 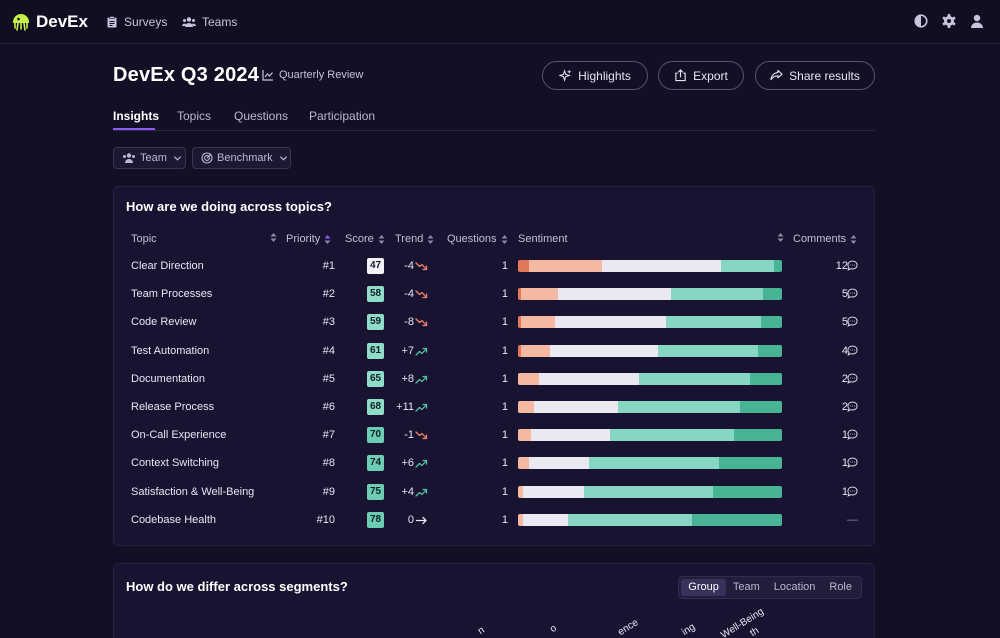 What do you see at coordinates (173, 520) in the screenshot?
I see `topic-name: Codebase Health` at bounding box center [173, 520].